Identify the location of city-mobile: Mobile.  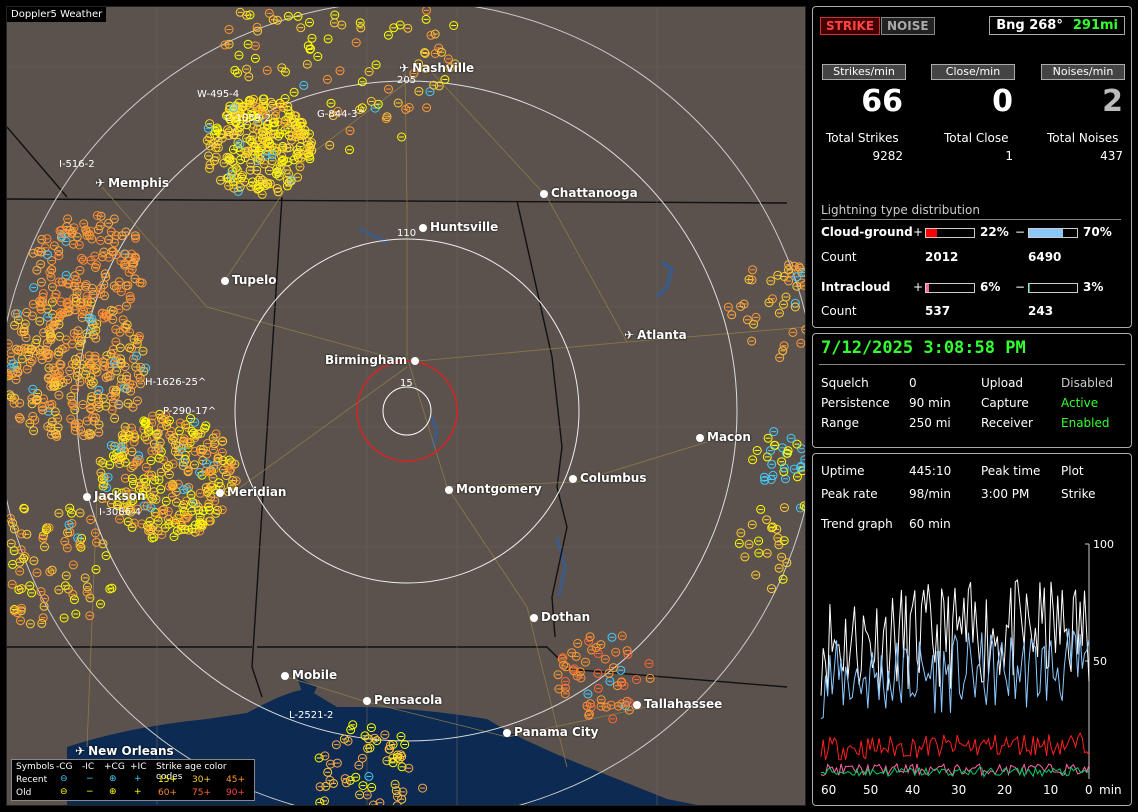
(309, 675).